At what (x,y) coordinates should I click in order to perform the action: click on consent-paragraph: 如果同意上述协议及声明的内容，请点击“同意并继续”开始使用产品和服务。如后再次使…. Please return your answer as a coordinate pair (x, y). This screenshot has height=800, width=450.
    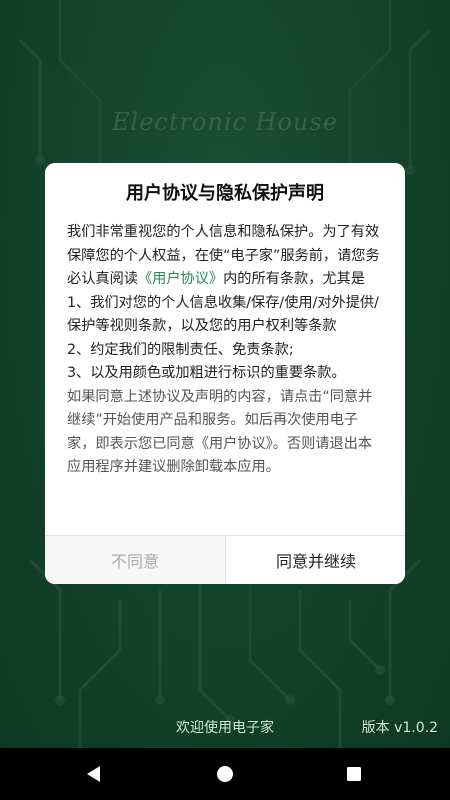
    Looking at the image, I should click on (220, 432).